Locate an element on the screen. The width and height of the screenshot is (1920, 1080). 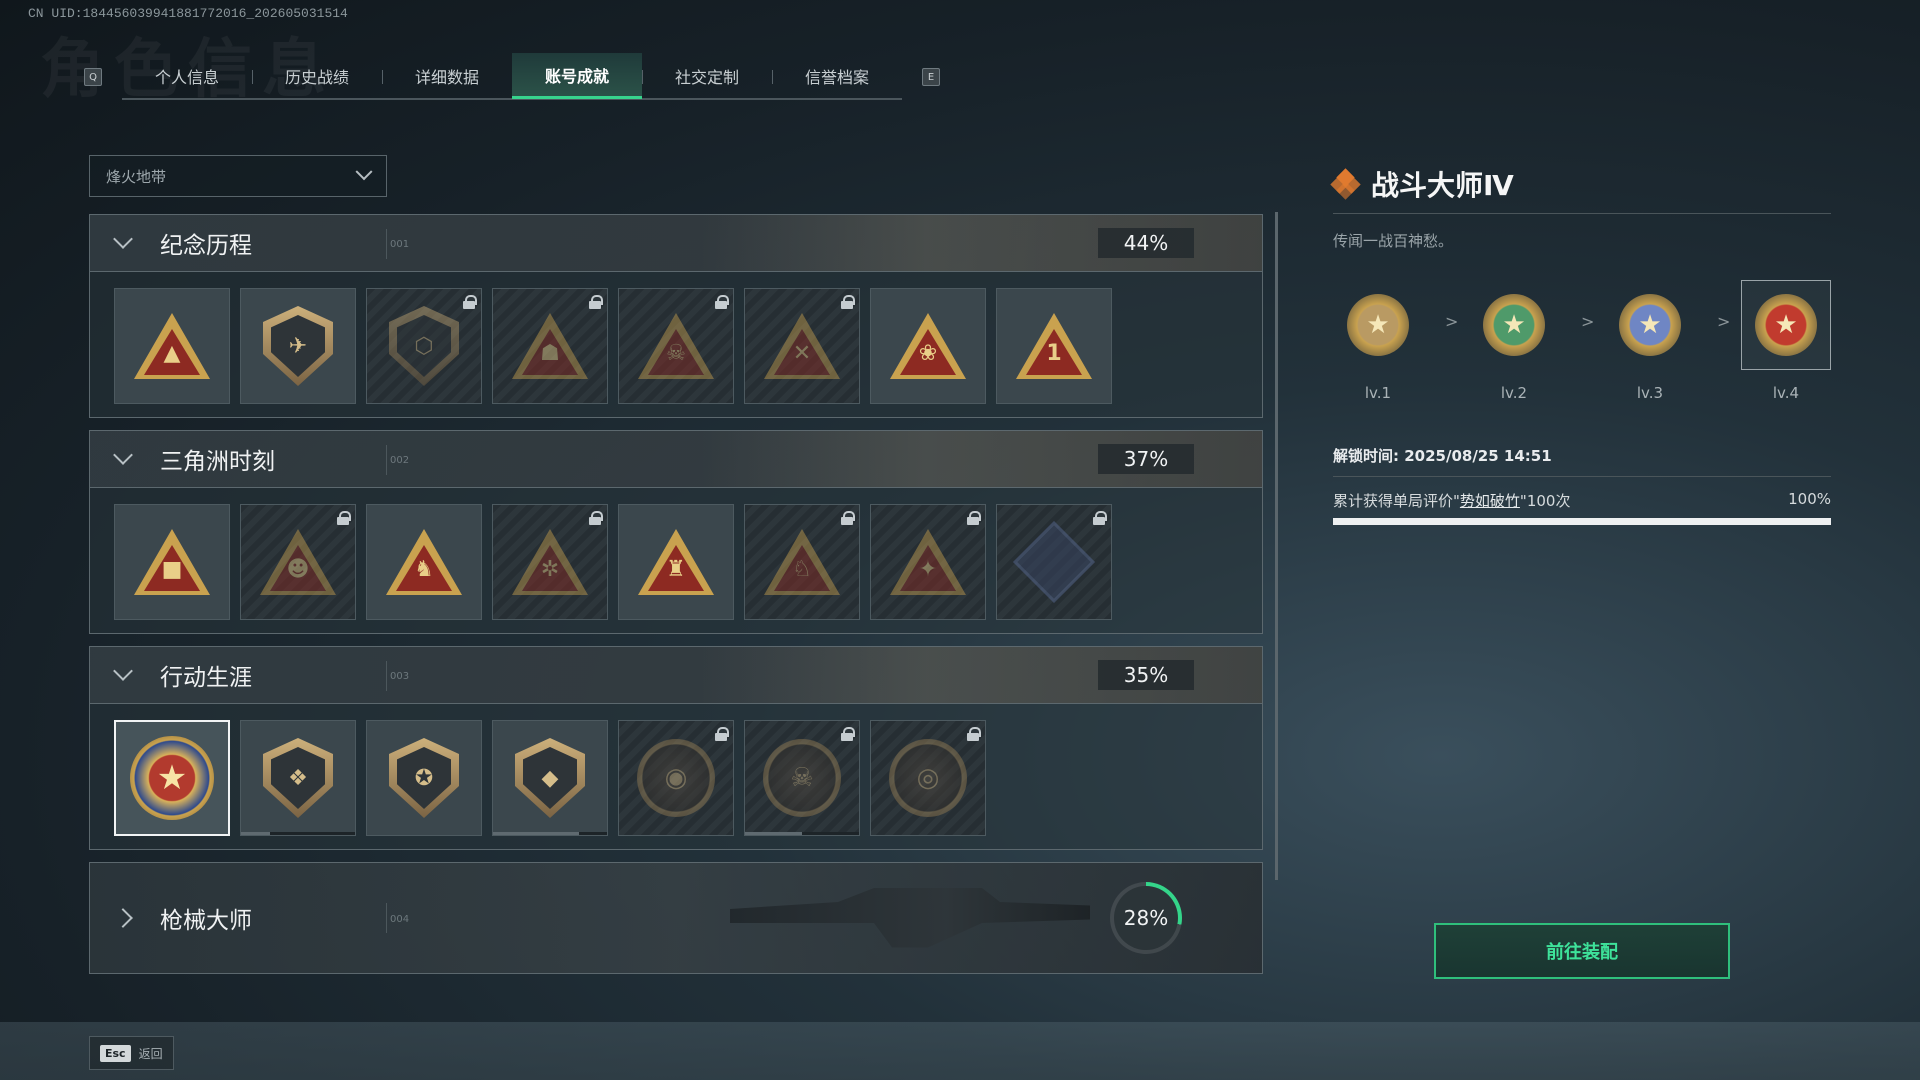
round-emblem-icon: ◉ is located at coordinates (676, 778).